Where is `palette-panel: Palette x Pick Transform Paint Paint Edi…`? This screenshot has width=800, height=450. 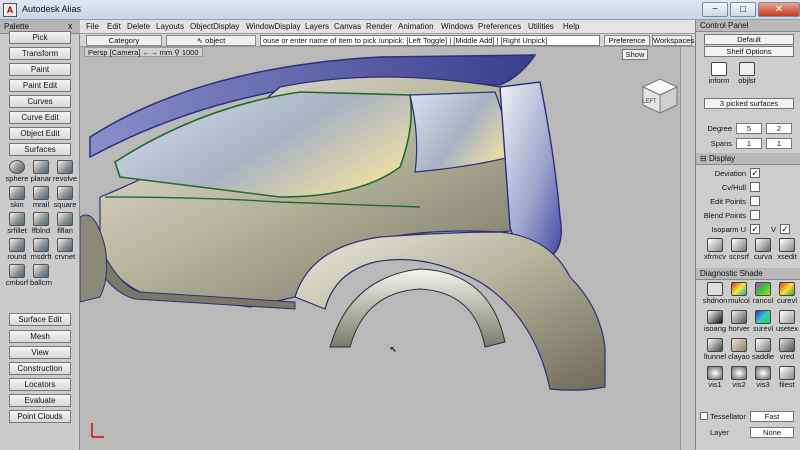 palette-panel: Palette x Pick Transform Paint Paint Edi… is located at coordinates (40, 235).